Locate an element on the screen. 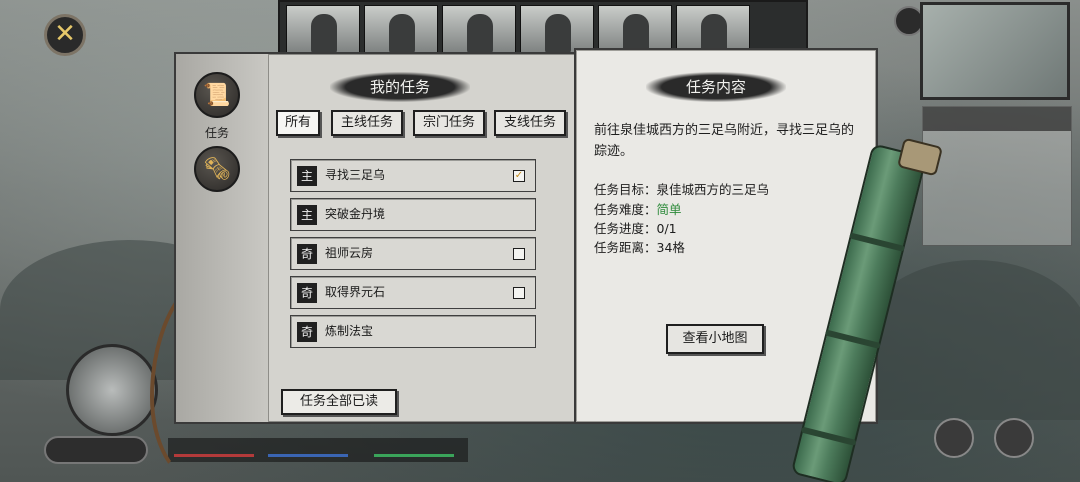  quest-row: 奇 祖师云房 is located at coordinates (413, 253).